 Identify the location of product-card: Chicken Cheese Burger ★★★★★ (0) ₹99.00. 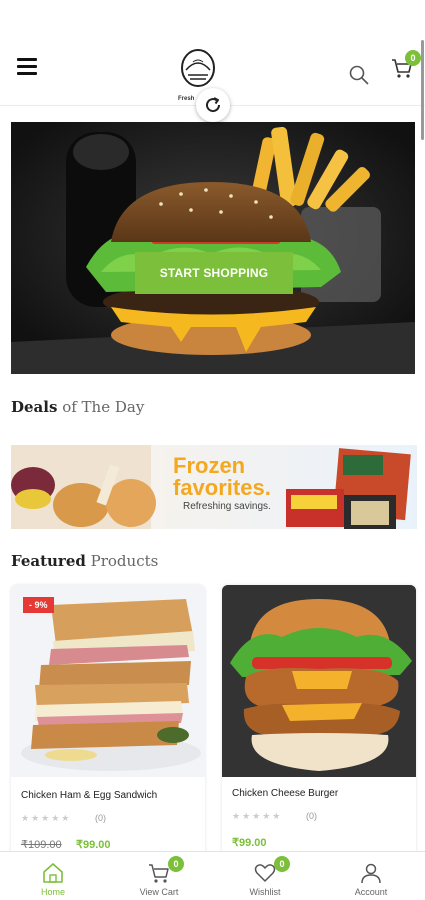
(319, 725).